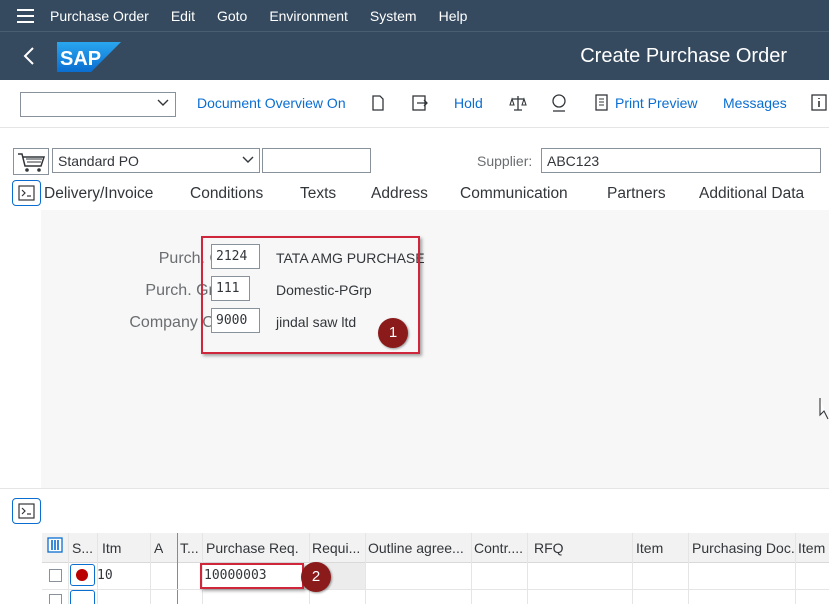 The width and height of the screenshot is (829, 604). Describe the element at coordinates (55, 547) in the screenshot. I see `column-settings-icon` at that location.